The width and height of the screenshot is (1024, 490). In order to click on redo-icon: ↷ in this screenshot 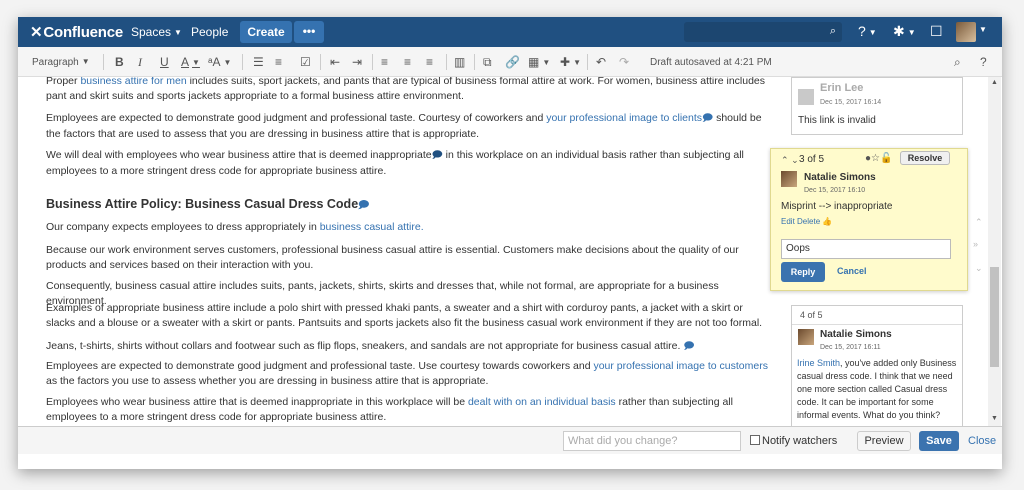, I will do `click(624, 62)`.